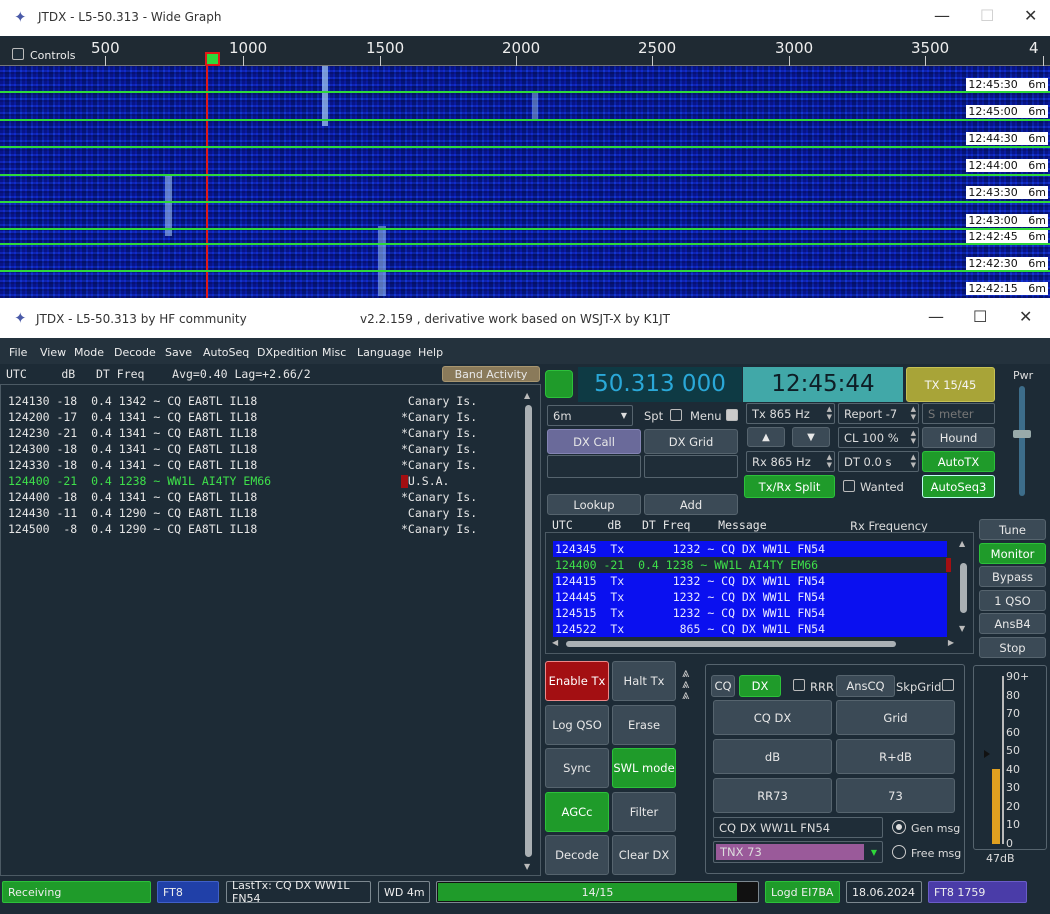 The width and height of the screenshot is (1050, 914). I want to click on rx-message-row: 124400 -21 0.4 1238 ~ WW1L AI4TY EM66, so click(750, 565).